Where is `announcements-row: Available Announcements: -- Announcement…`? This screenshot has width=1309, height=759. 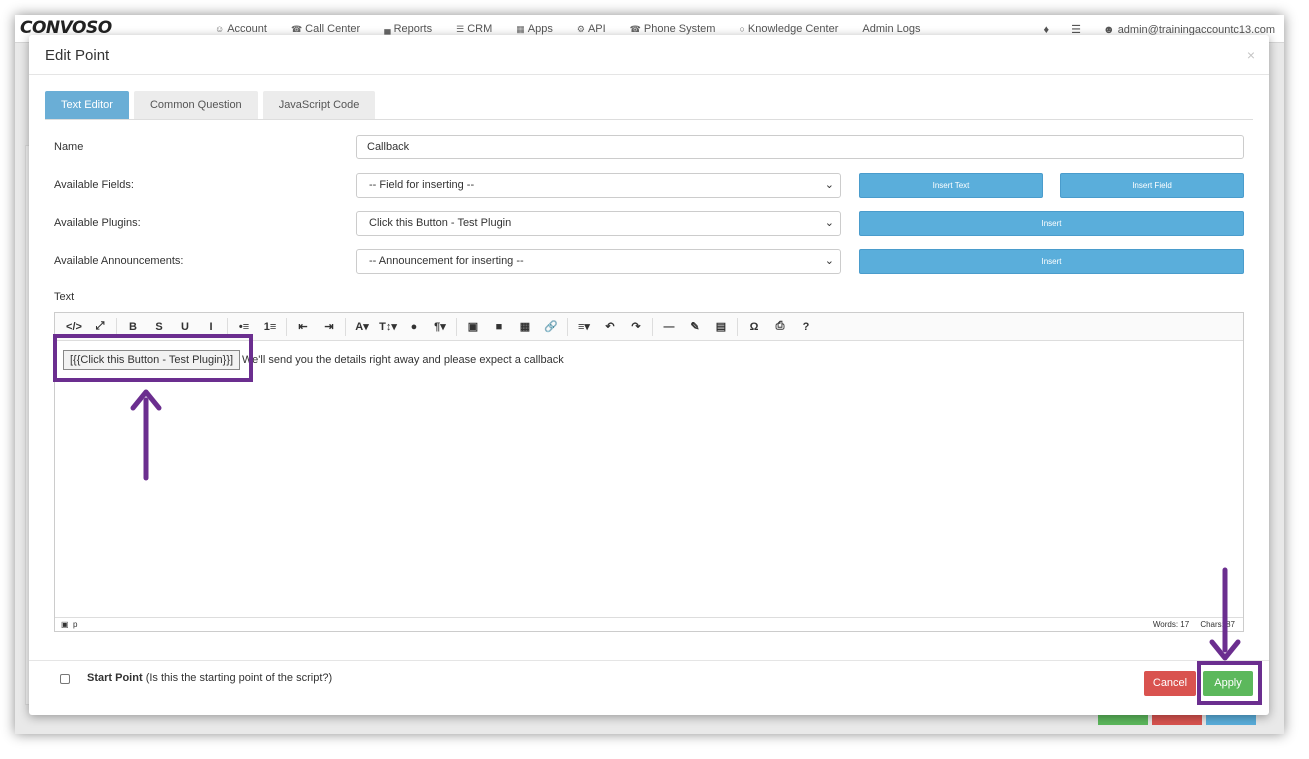 announcements-row: Available Announcements: -- Announcement… is located at coordinates (649, 262).